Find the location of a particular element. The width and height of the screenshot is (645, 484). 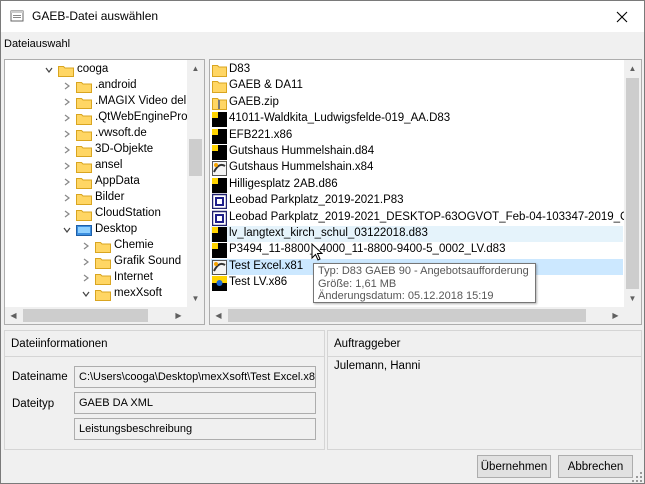

file-list-item: GAEB & DA11 is located at coordinates (417, 86).